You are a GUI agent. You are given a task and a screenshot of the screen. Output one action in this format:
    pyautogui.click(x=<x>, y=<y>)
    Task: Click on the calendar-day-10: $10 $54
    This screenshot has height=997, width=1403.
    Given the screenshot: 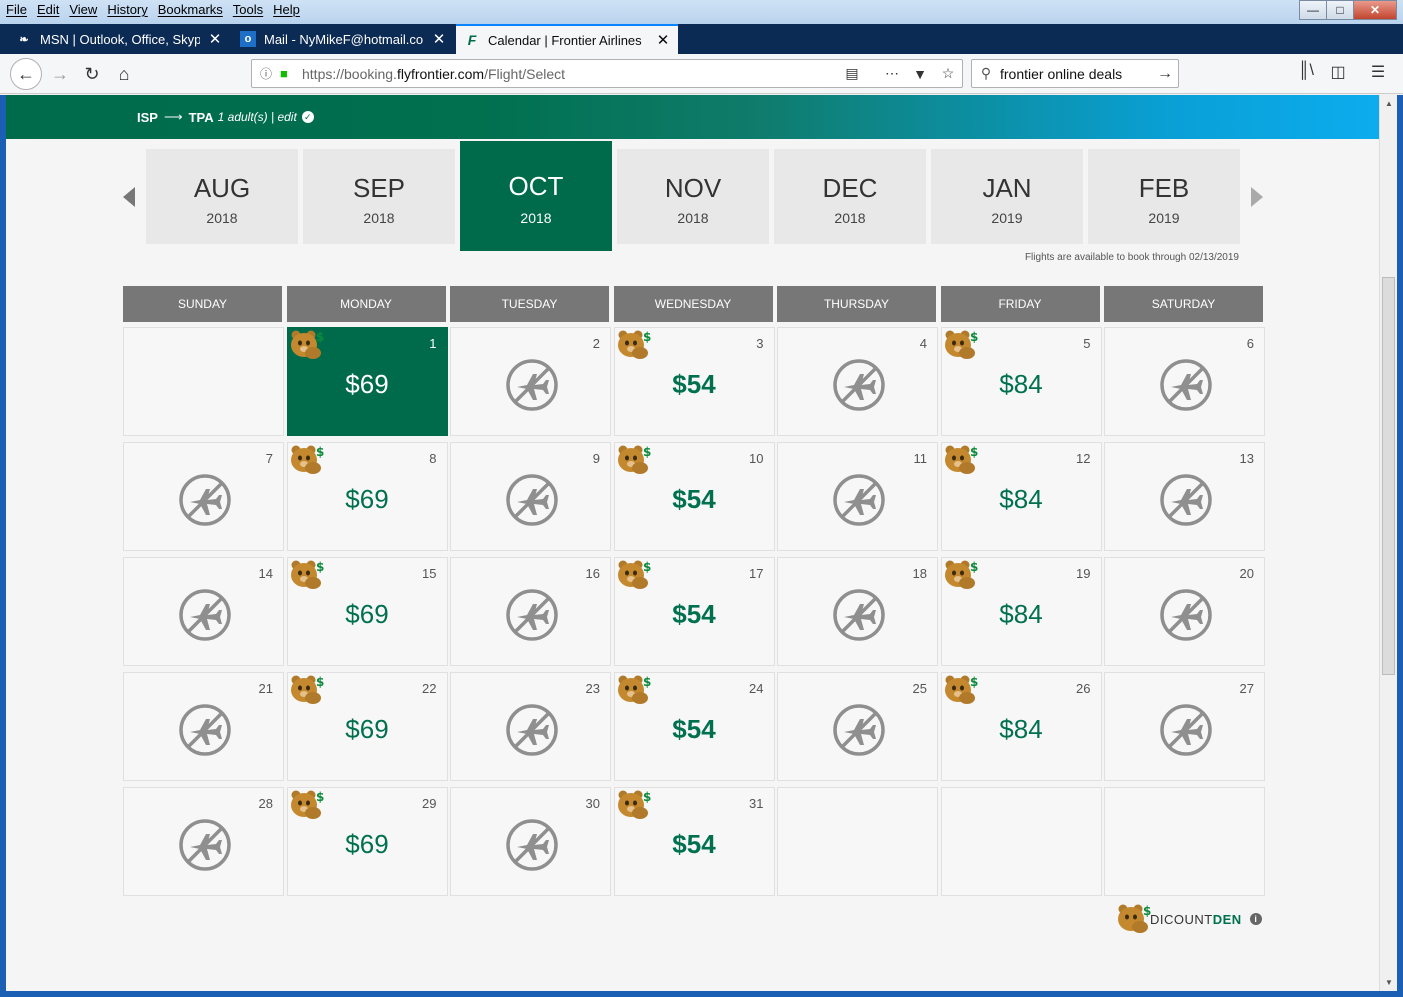 What is the action you would take?
    pyautogui.click(x=694, y=496)
    